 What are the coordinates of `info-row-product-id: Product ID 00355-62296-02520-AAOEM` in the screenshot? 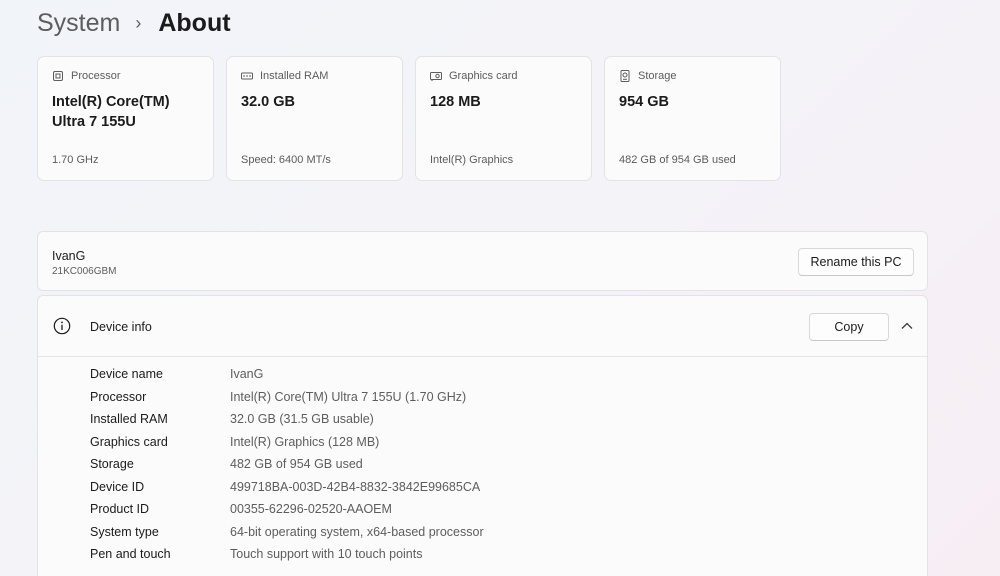 It's located at (287, 509).